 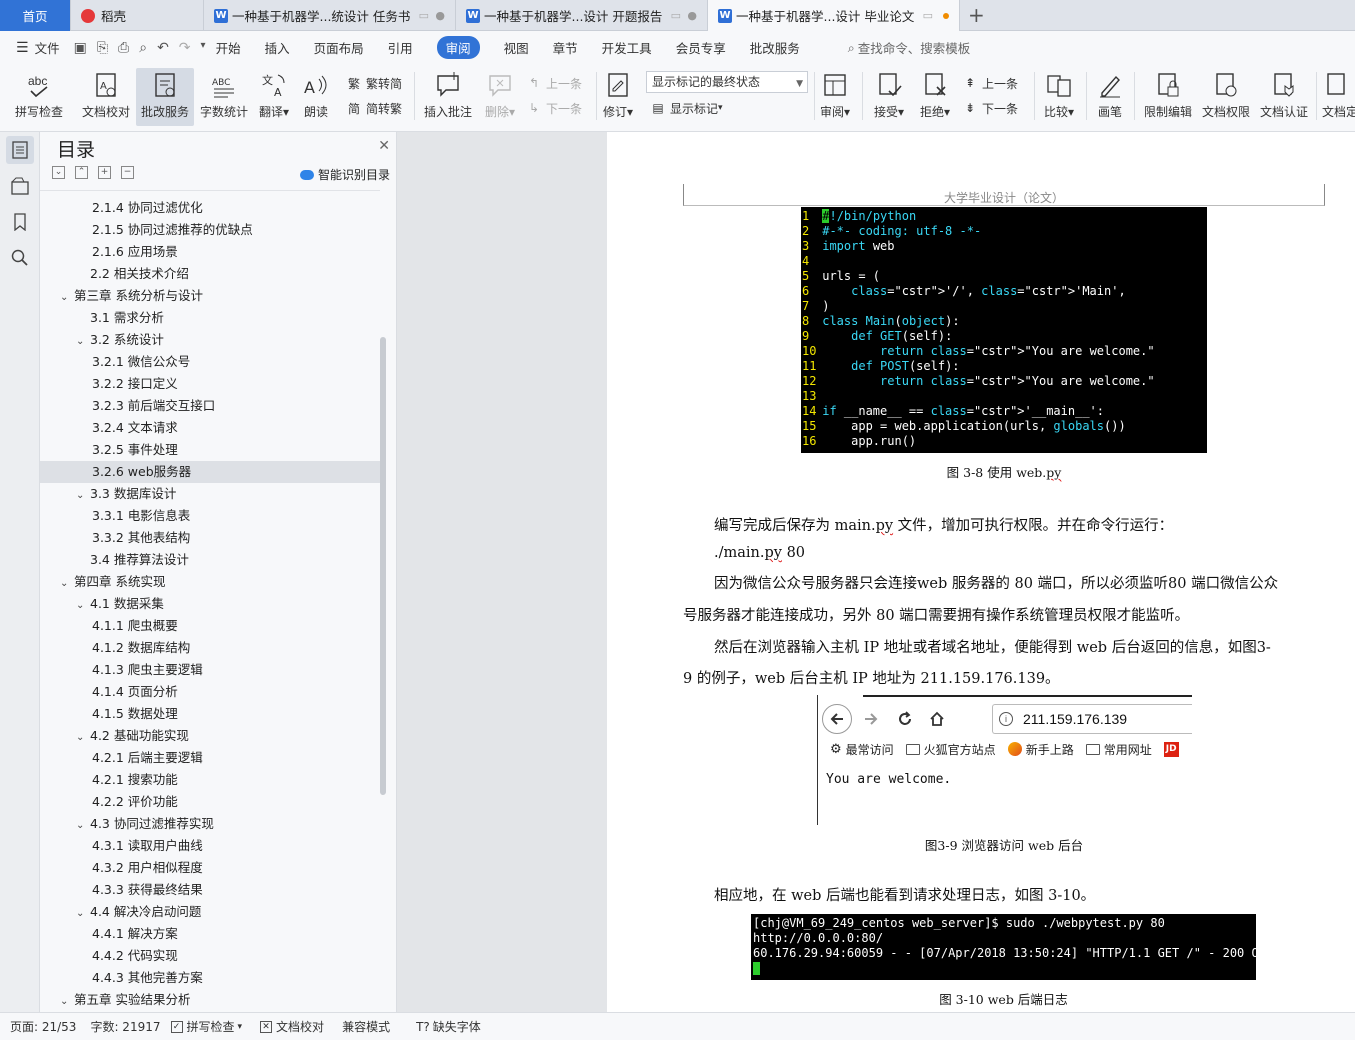 What do you see at coordinates (58, 172) in the screenshot?
I see `collapse-down-icon: ⌄` at bounding box center [58, 172].